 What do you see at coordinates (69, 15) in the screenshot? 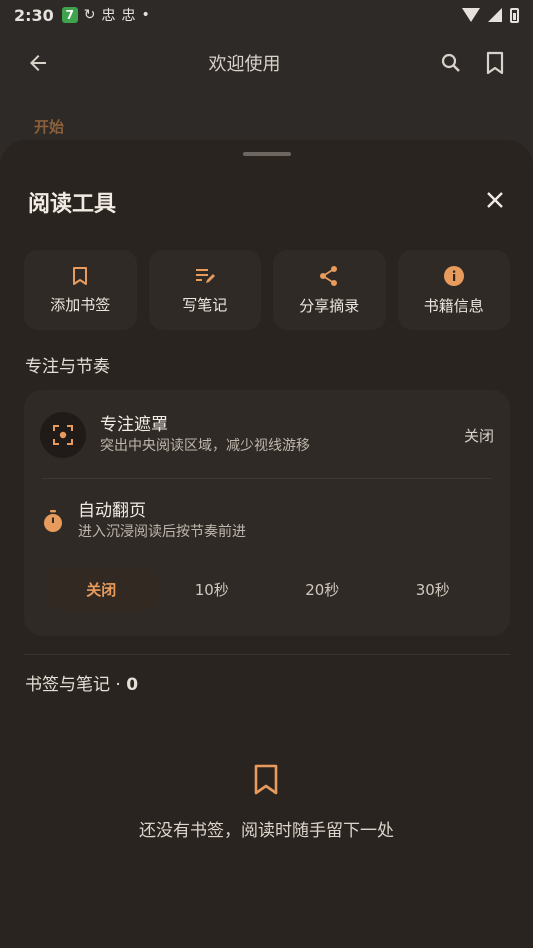
I see `status-badge: 7` at bounding box center [69, 15].